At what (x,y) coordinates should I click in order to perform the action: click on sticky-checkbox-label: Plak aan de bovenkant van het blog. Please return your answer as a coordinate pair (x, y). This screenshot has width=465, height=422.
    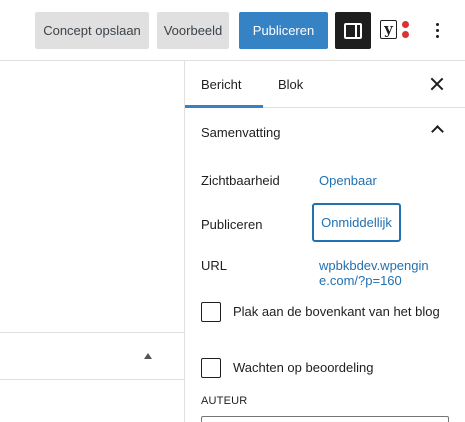
    Looking at the image, I should click on (321, 311).